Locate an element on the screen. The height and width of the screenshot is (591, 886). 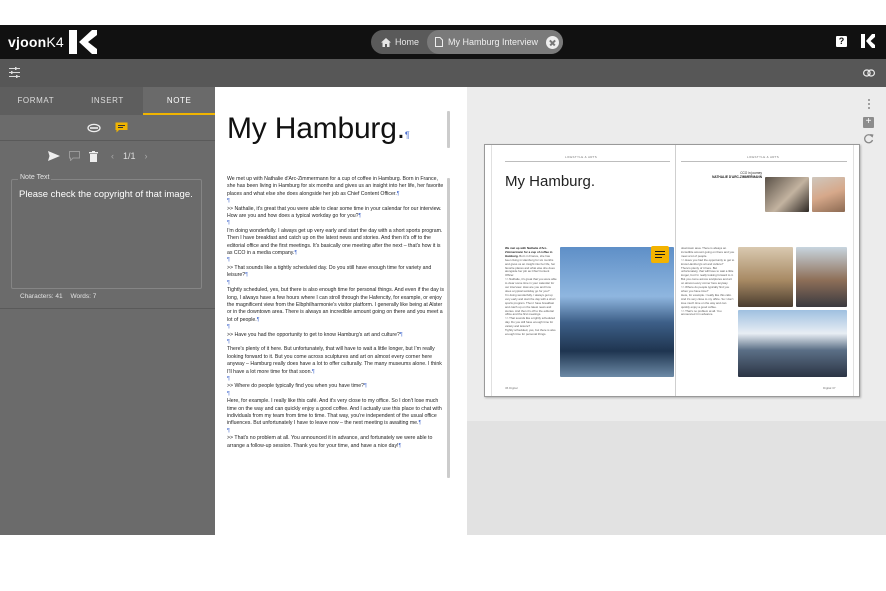
running-header-right: LIFESTYLE & ARTS is located at coordinates (763, 157).